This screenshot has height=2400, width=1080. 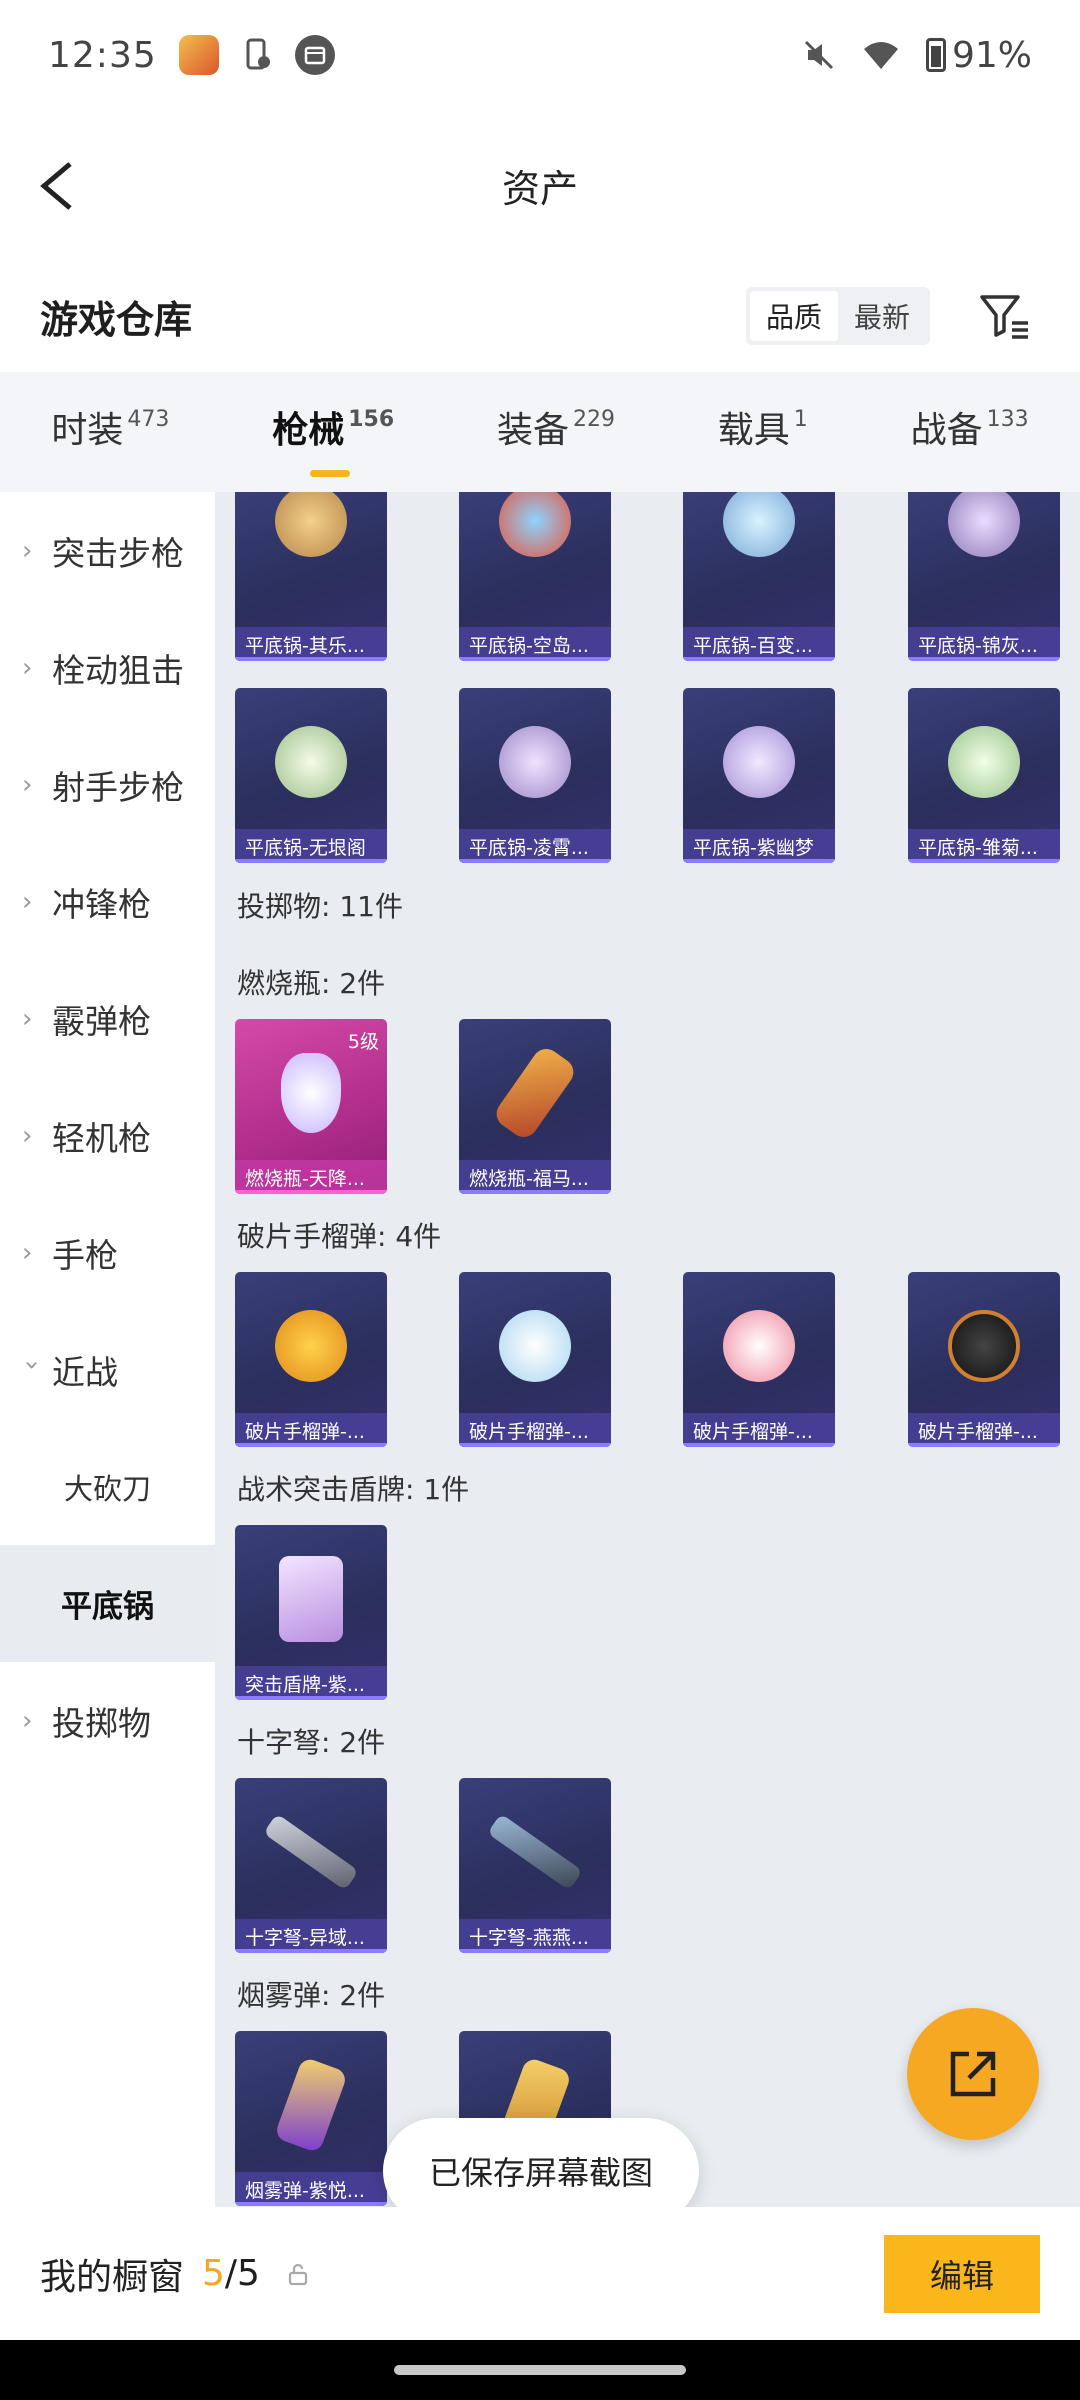 I want to click on back-button, so click(x=65, y=185).